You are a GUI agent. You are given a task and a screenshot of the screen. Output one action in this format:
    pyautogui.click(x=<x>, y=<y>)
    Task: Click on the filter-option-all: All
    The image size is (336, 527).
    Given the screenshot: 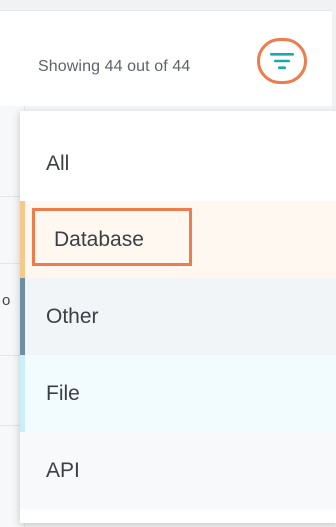 What is the action you would take?
    pyautogui.click(x=178, y=163)
    